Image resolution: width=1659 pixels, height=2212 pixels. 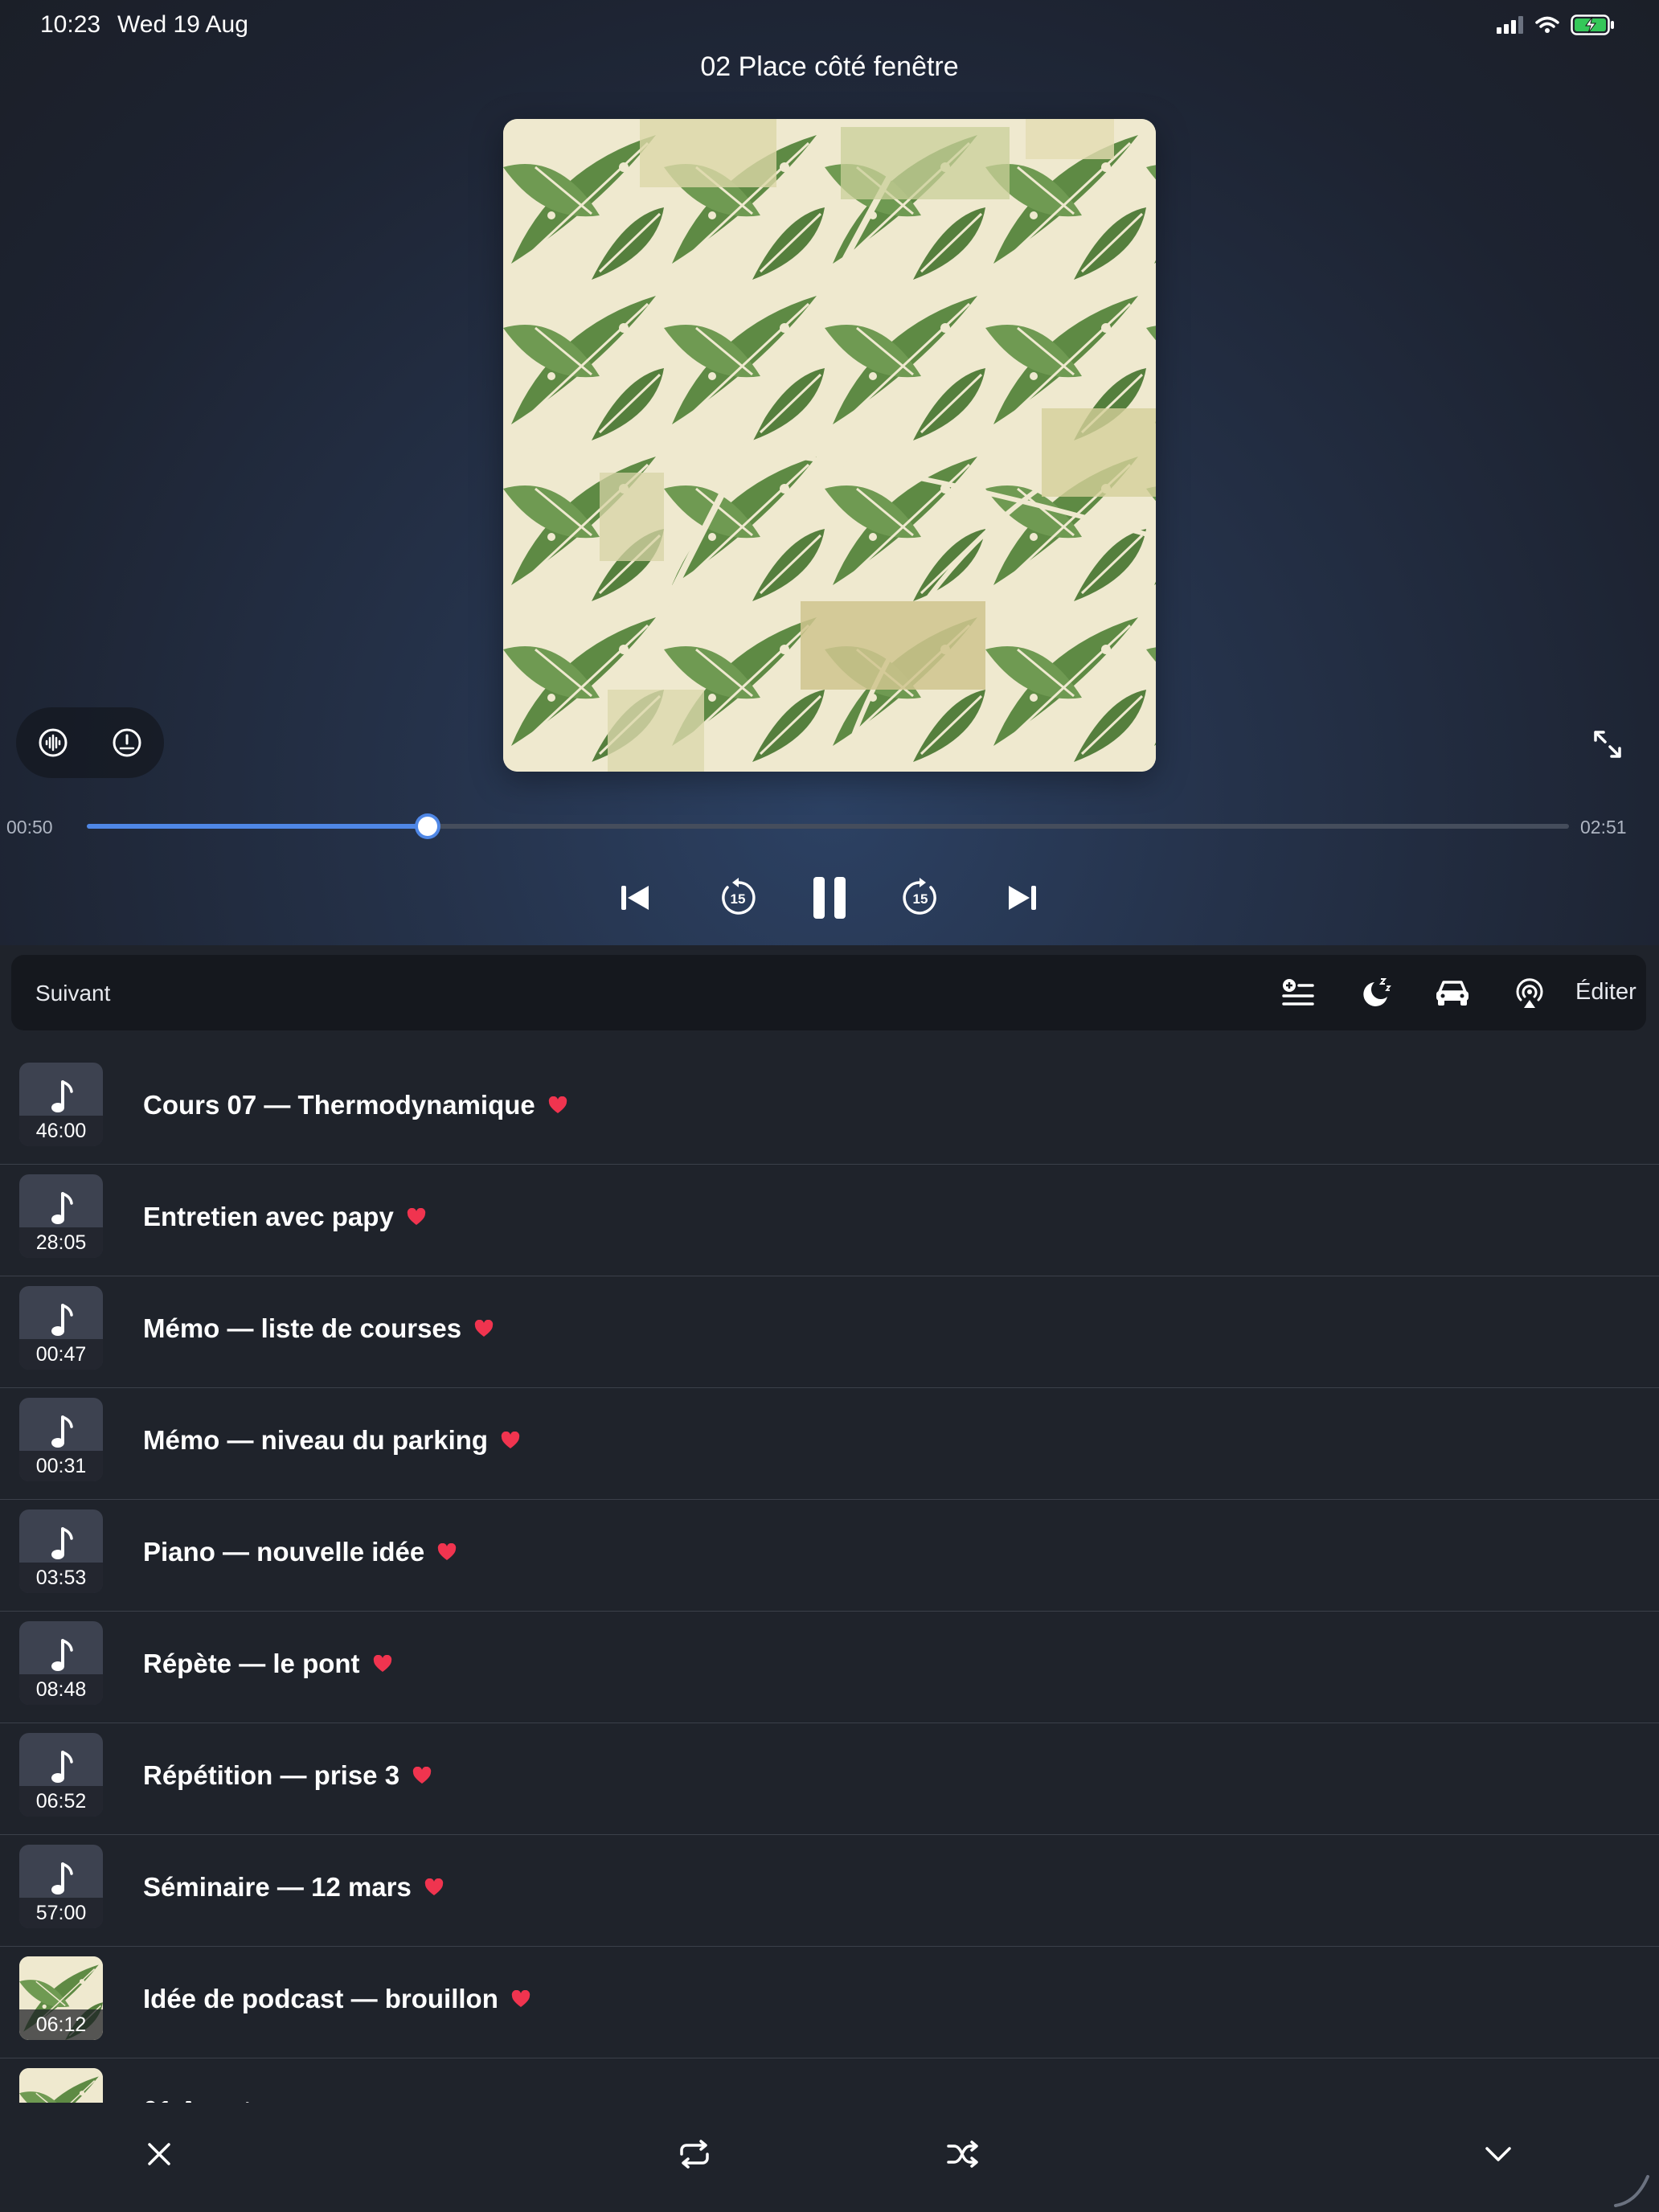 I want to click on edit-queue-button: Éditer, so click(x=1605, y=992).